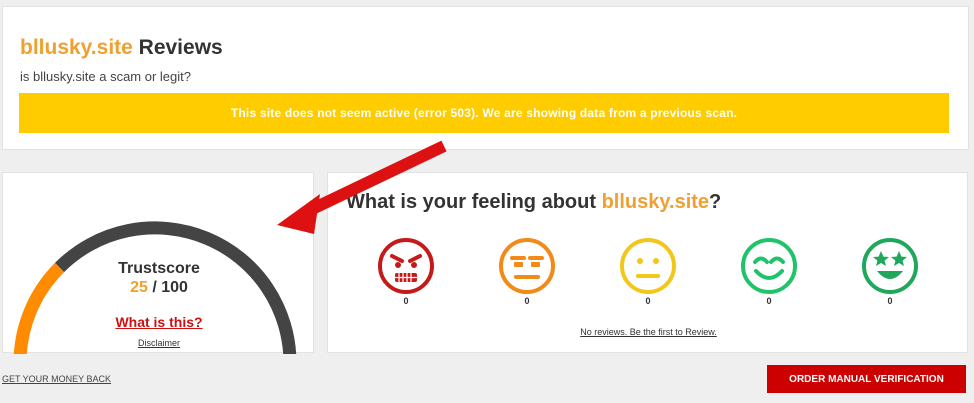 This screenshot has width=974, height=403. I want to click on page-subtitle: is bllusky.site a scam or legit?, so click(105, 76).